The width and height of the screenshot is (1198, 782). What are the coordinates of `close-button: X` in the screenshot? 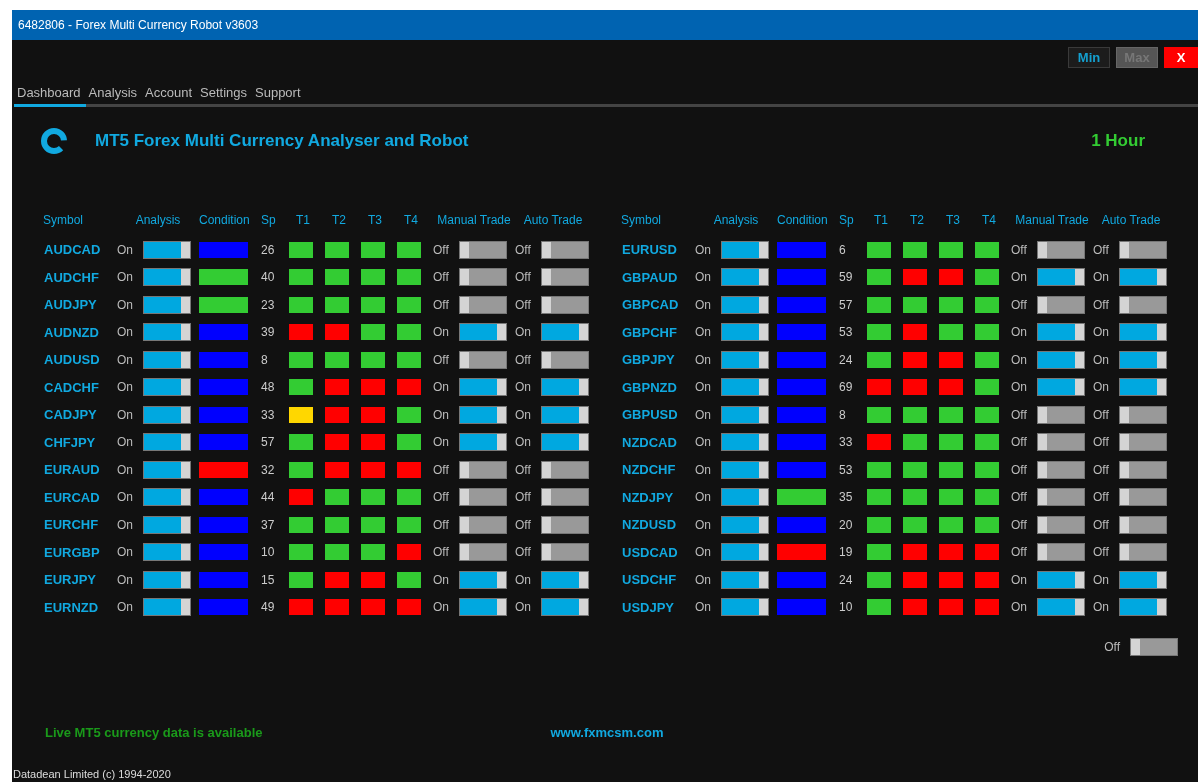 It's located at (1181, 57).